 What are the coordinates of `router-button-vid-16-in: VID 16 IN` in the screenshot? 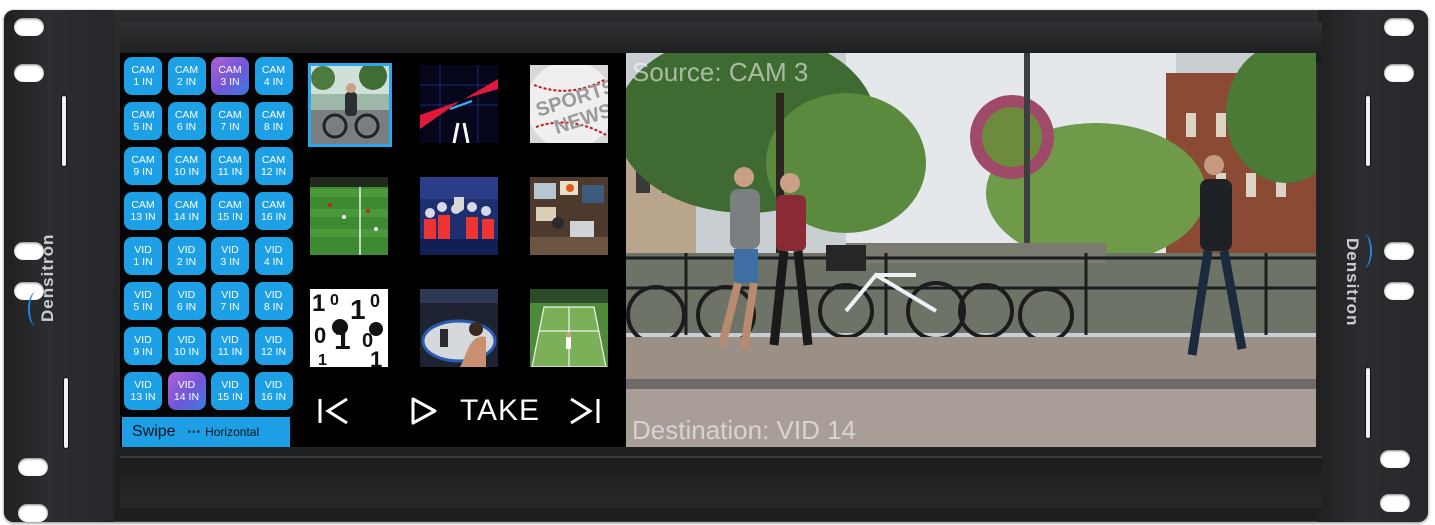 It's located at (273, 391).